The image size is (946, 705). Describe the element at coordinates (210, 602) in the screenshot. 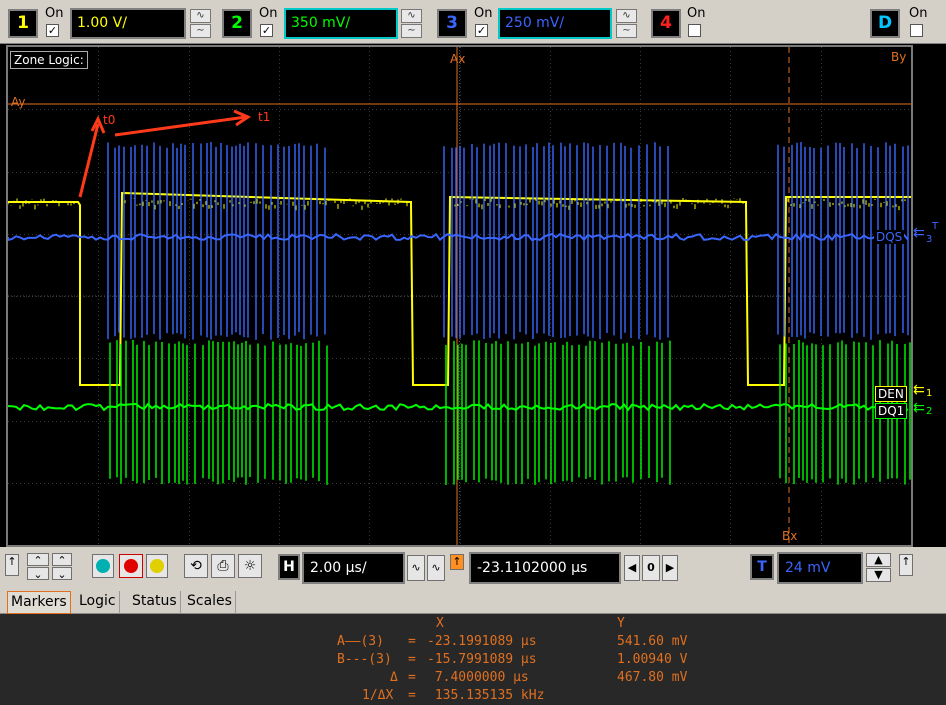

I see `tab-scales: Scales` at that location.